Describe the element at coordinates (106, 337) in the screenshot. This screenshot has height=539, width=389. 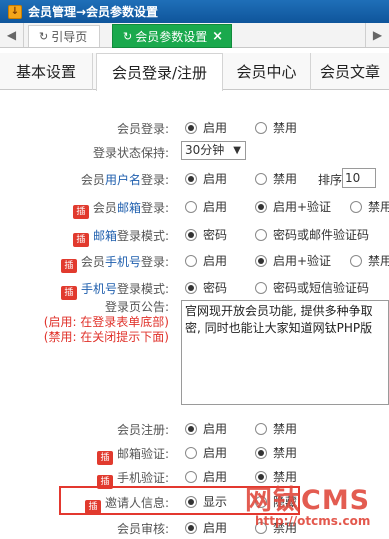
I see `notice-hint-disabled: (禁用: 在关闭提示下面)` at that location.